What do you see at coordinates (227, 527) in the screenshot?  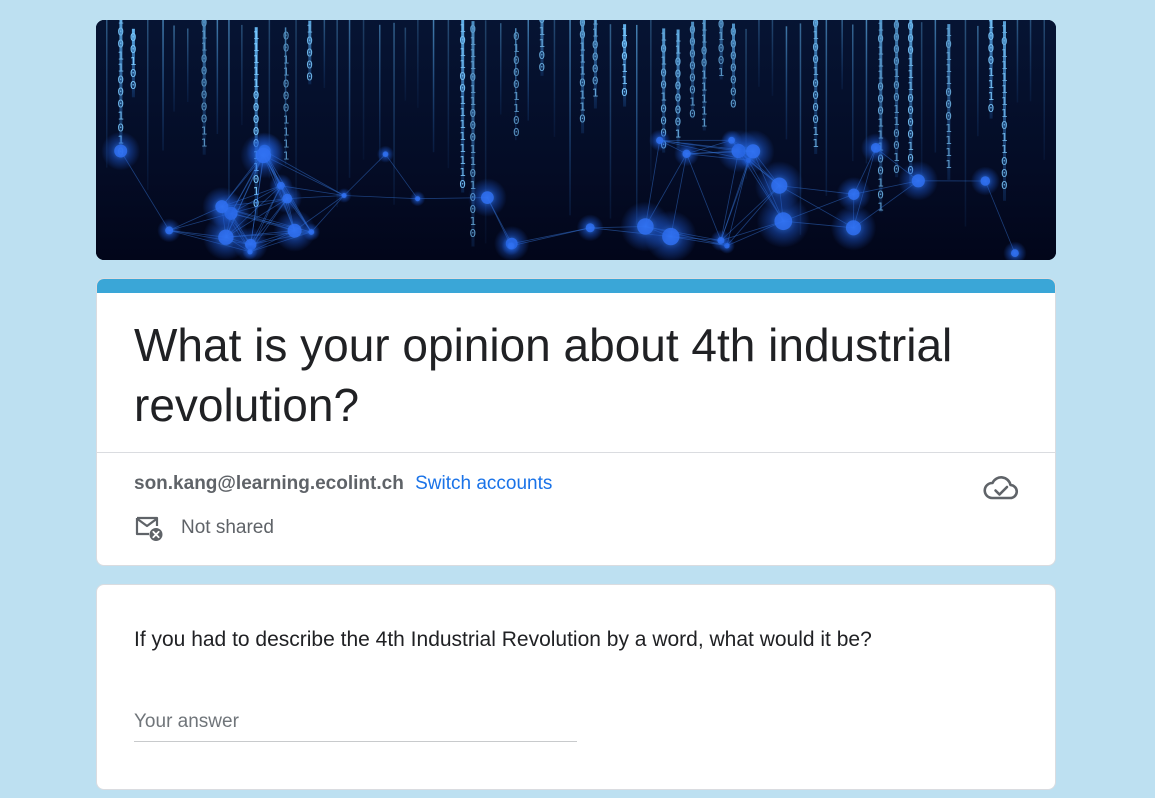 I see `sharing-status-text: Not shared` at bounding box center [227, 527].